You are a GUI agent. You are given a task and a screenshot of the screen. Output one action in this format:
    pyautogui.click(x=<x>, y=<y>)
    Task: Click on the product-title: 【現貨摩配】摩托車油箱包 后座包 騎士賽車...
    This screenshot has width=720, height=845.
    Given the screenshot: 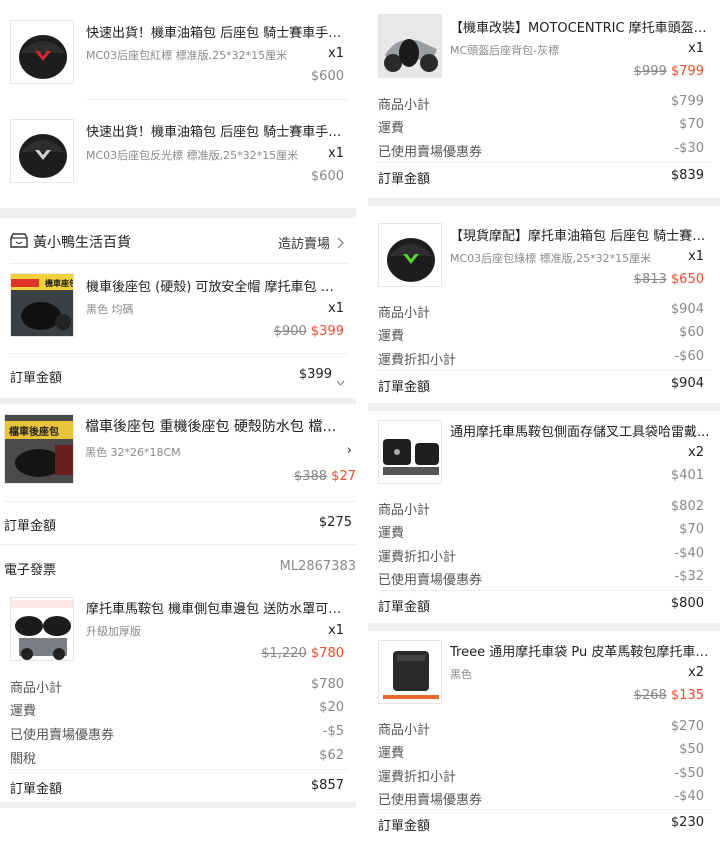 What is the action you would take?
    pyautogui.click(x=581, y=234)
    